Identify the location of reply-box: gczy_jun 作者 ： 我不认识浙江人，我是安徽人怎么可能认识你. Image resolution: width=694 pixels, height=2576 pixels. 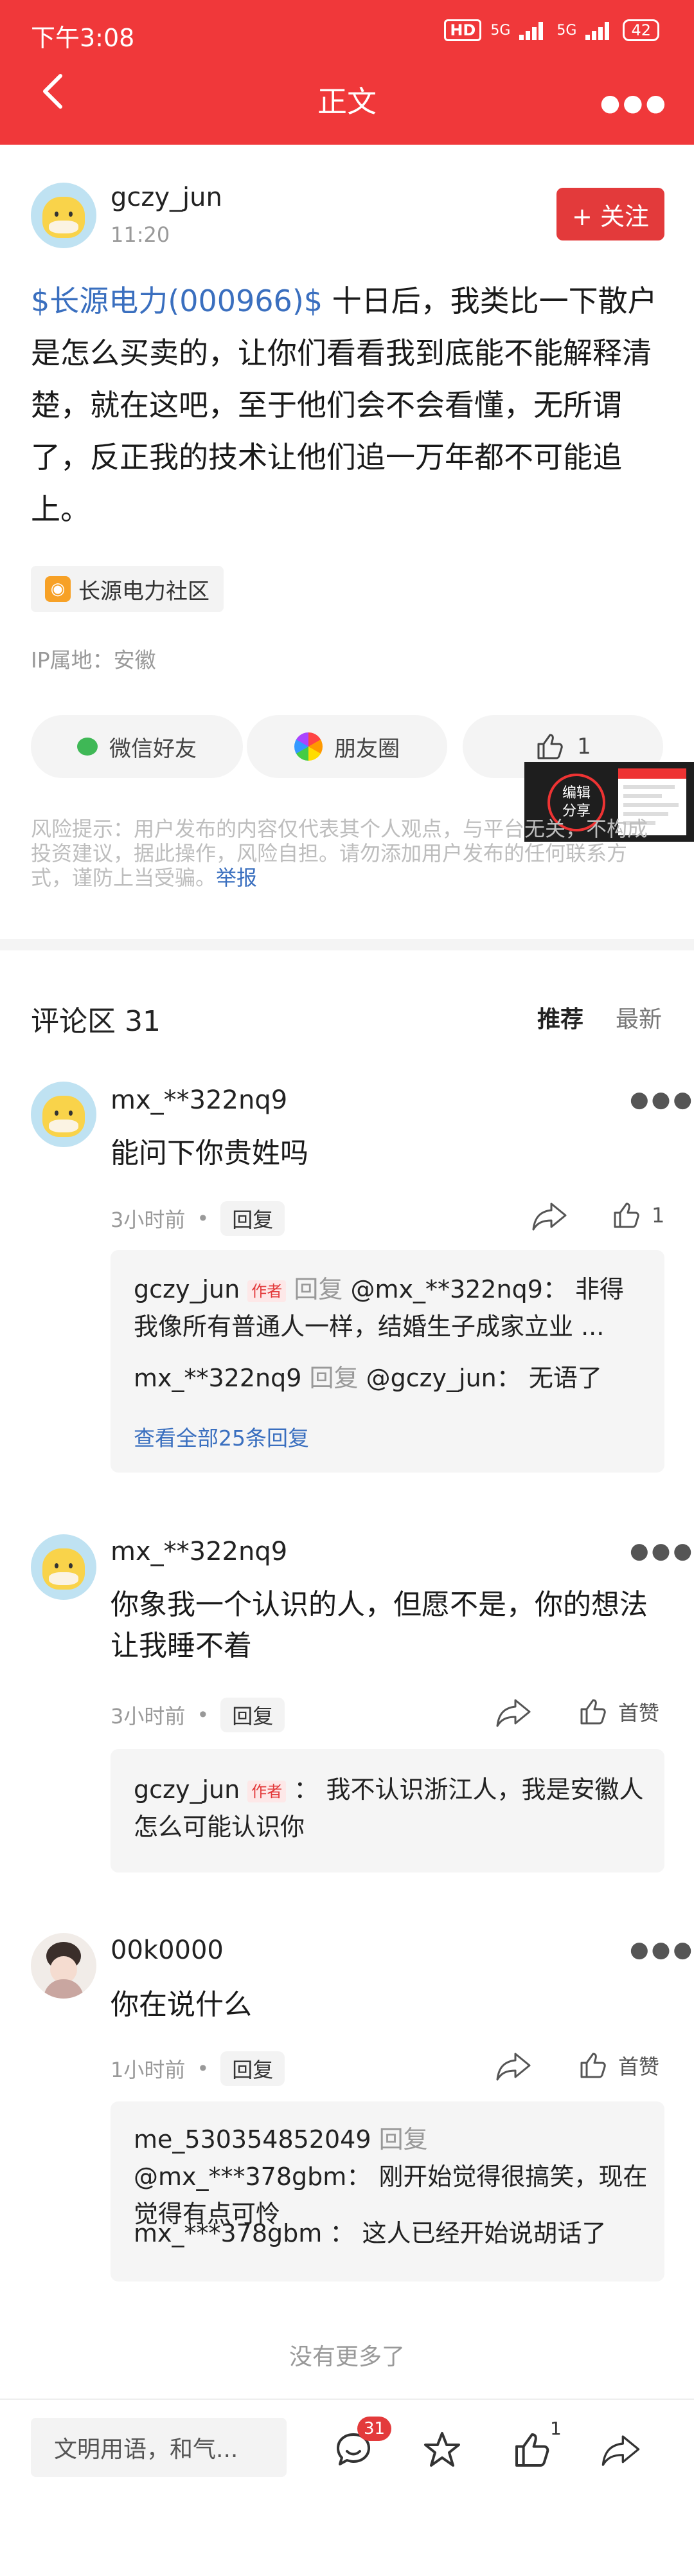
(387, 1811).